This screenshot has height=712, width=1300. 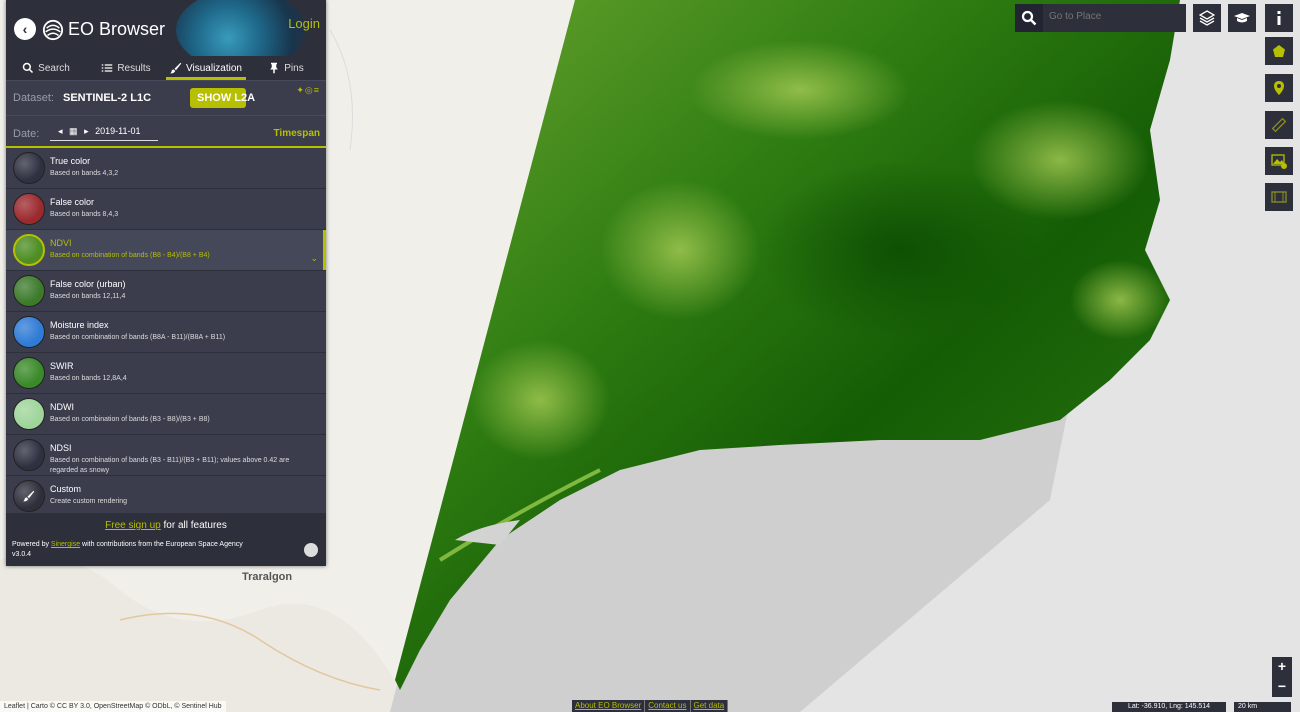 What do you see at coordinates (88, 296) in the screenshot?
I see `layer-description: Based on bands 12,11,4` at bounding box center [88, 296].